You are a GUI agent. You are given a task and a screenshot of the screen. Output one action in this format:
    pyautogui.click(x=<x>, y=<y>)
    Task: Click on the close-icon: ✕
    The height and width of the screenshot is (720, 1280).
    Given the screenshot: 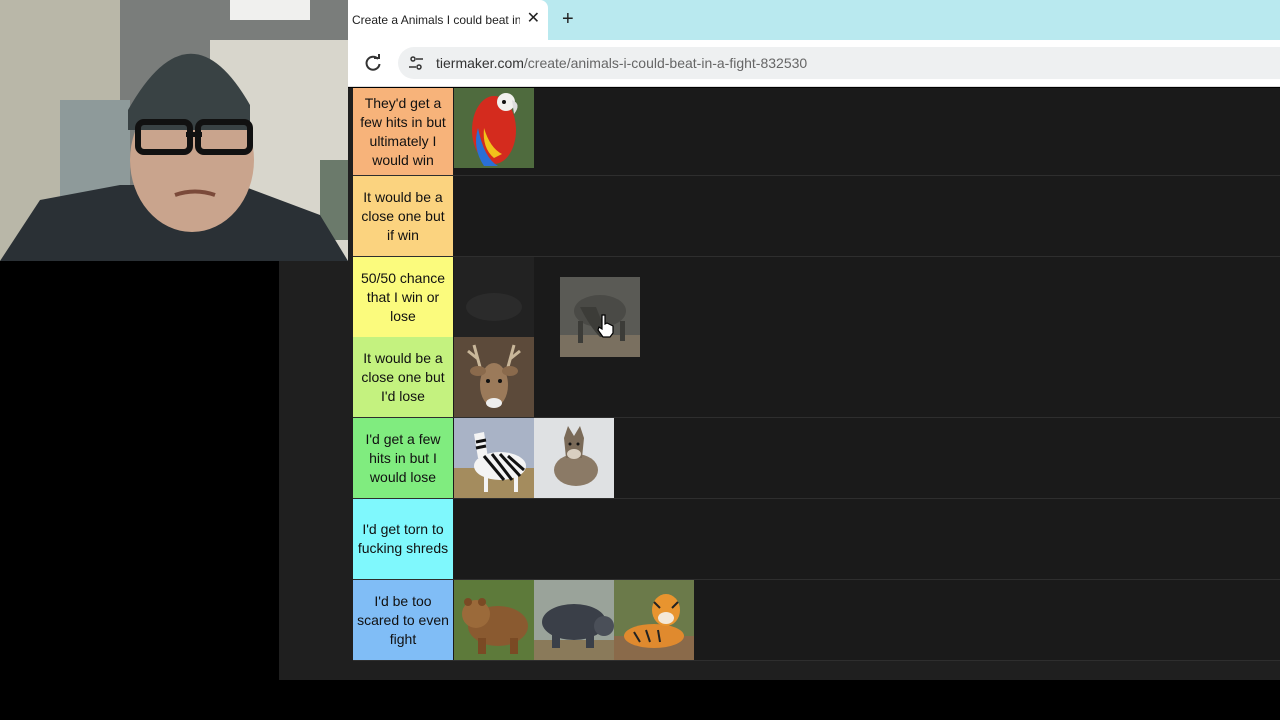 What is the action you would take?
    pyautogui.click(x=533, y=19)
    